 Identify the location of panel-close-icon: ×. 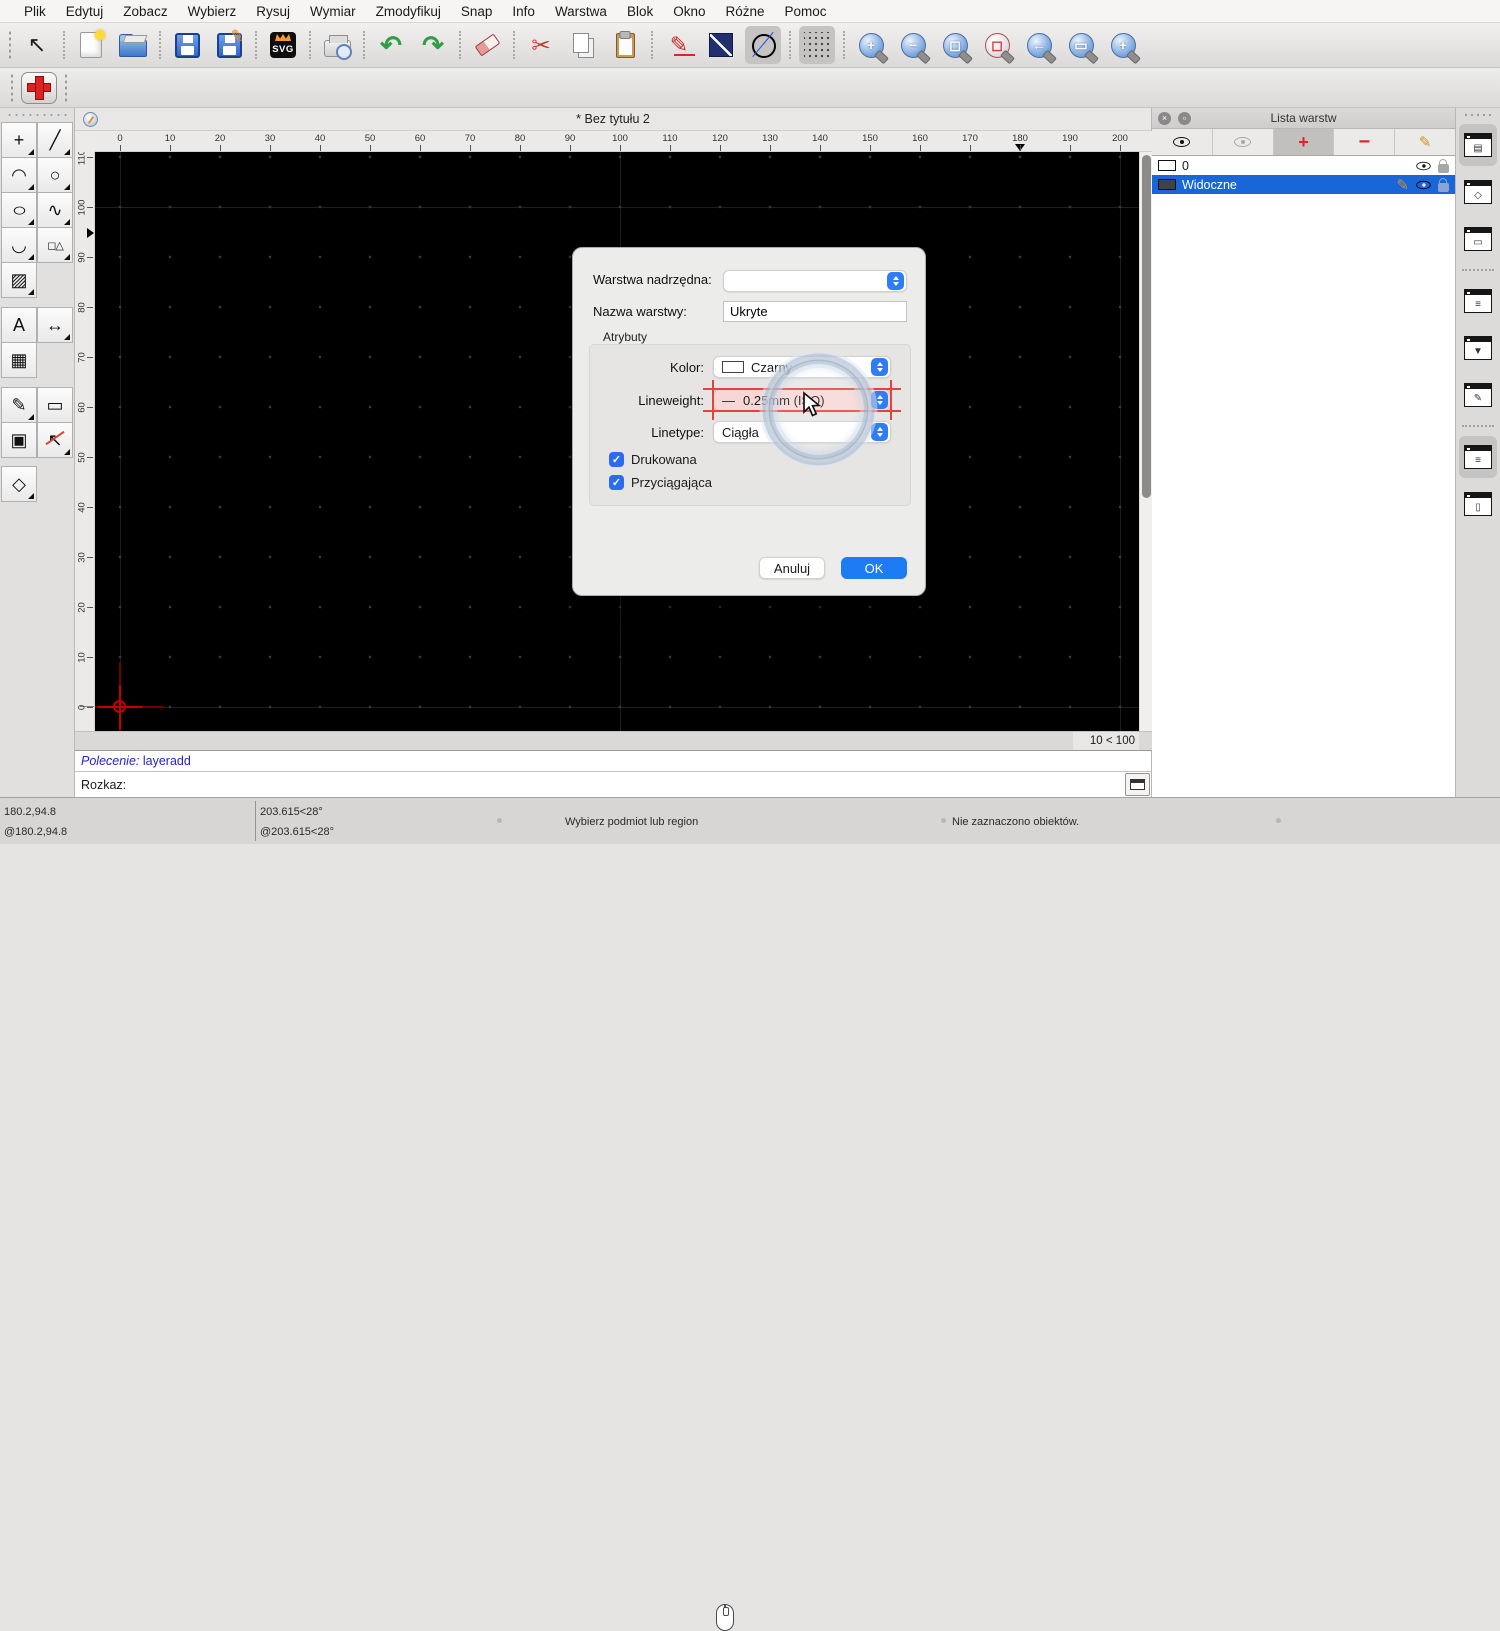
(1164, 118).